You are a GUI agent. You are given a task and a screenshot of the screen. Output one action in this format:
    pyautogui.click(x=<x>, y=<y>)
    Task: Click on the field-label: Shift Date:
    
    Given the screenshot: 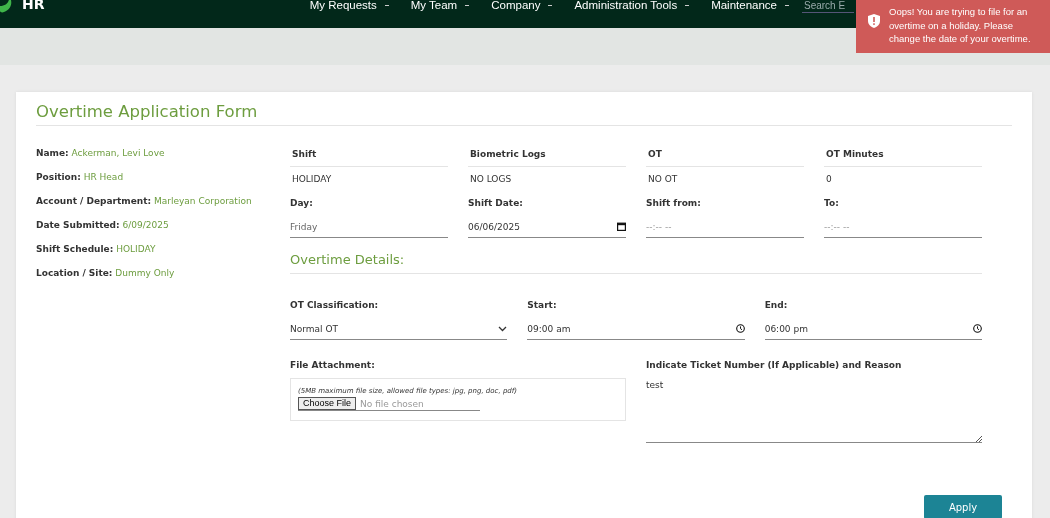 What is the action you would take?
    pyautogui.click(x=496, y=203)
    